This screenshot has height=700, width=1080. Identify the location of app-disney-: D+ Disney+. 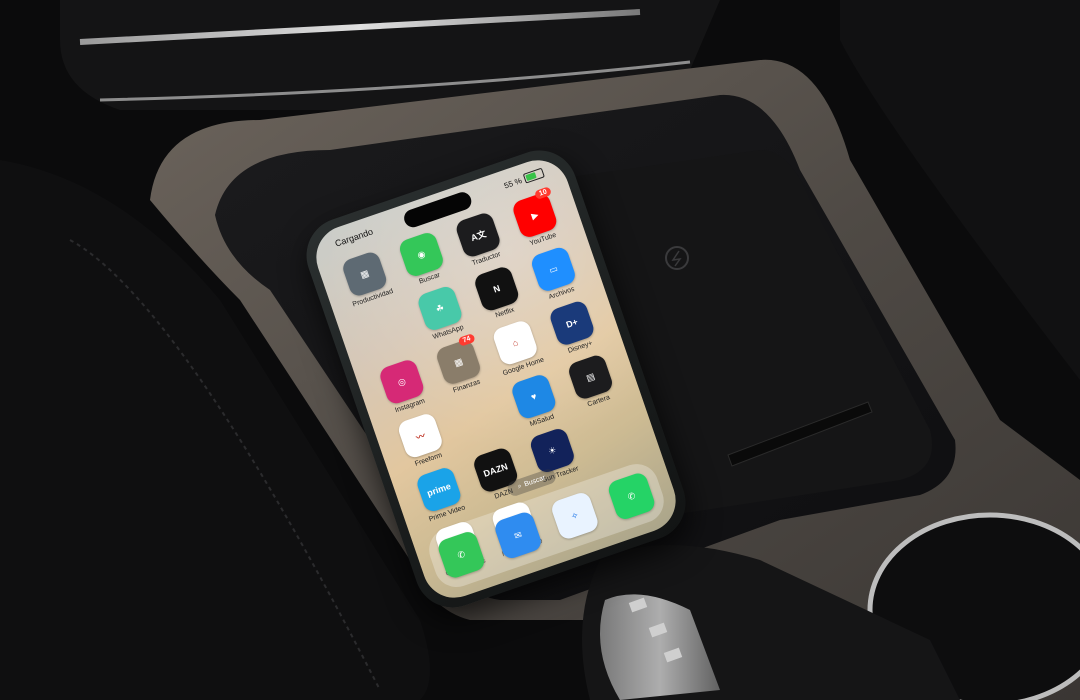
(573, 328).